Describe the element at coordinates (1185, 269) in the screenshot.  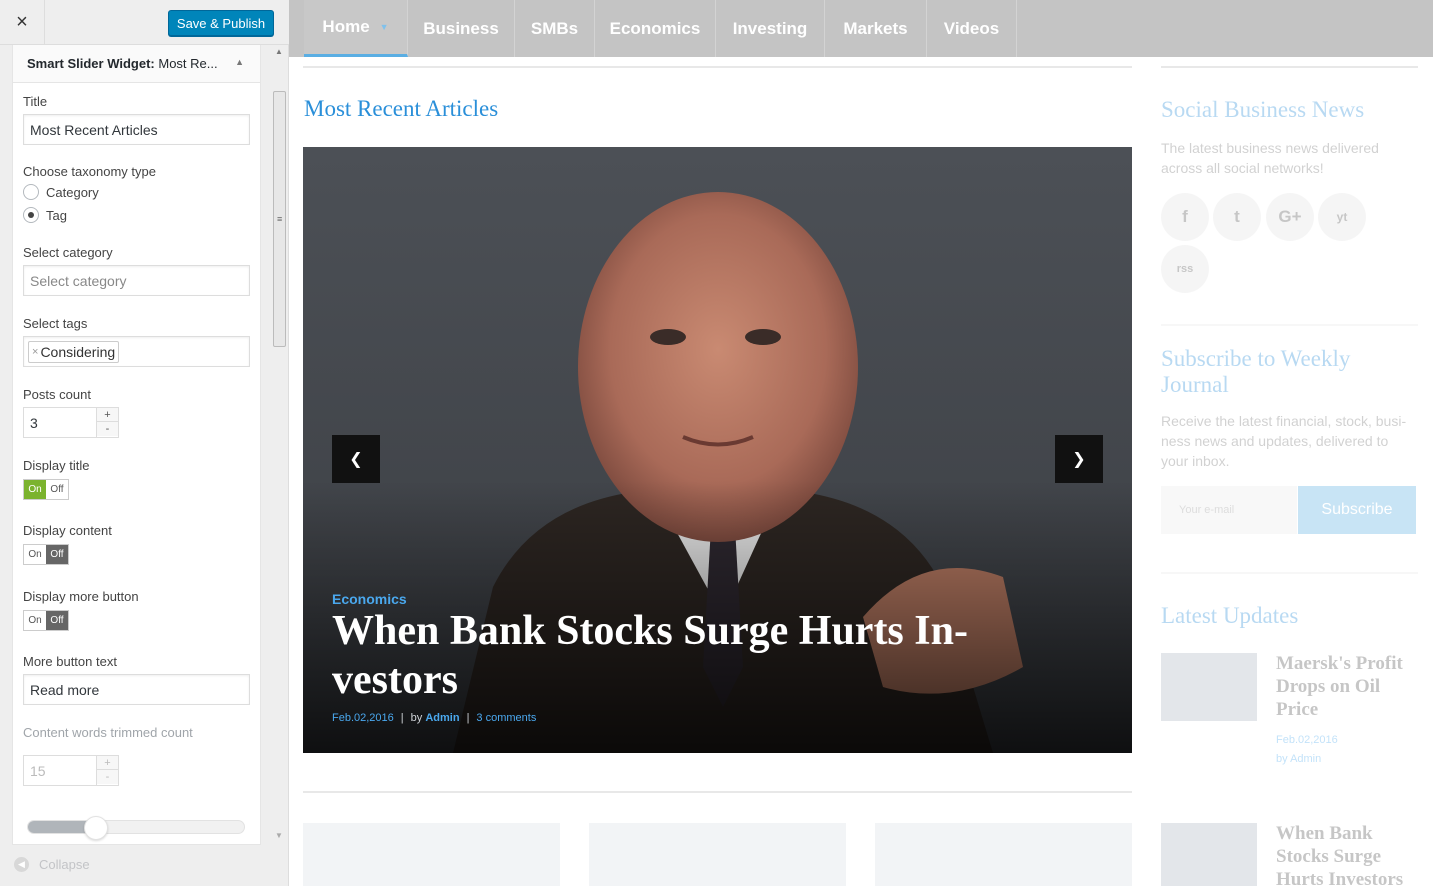
I see `rss-icon: rss` at that location.